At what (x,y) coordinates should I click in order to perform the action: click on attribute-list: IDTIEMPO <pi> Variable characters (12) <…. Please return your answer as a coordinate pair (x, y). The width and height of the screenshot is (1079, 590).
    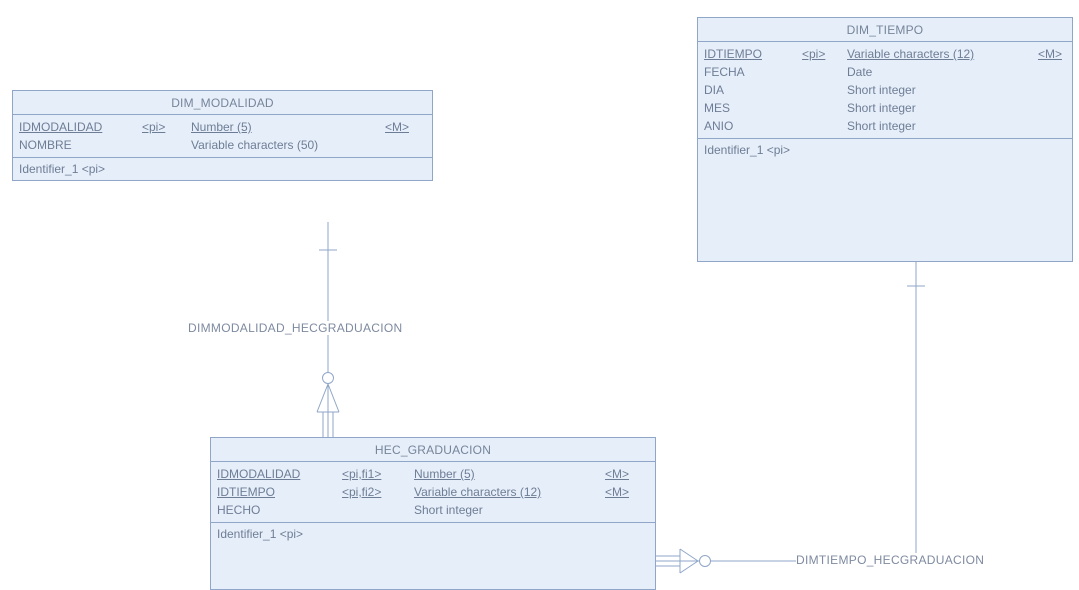
    Looking at the image, I should click on (885, 90).